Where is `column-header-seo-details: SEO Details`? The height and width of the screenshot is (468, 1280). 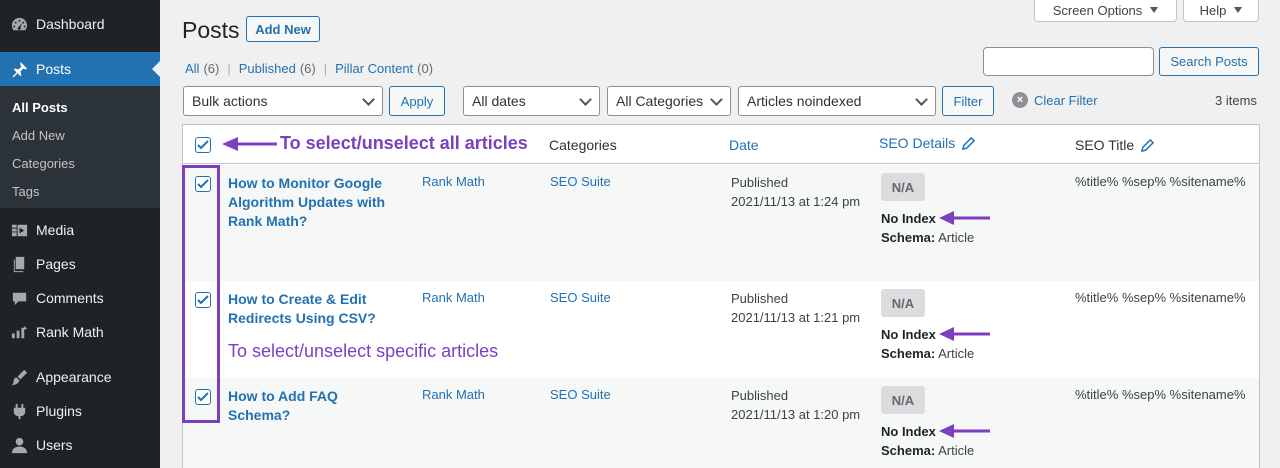
column-header-seo-details: SEO Details is located at coordinates (927, 143).